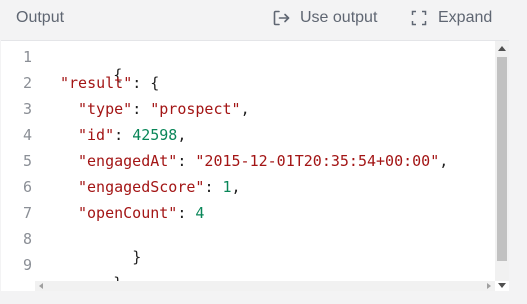  What do you see at coordinates (96, 83) in the screenshot?
I see `json-key: "result"` at bounding box center [96, 83].